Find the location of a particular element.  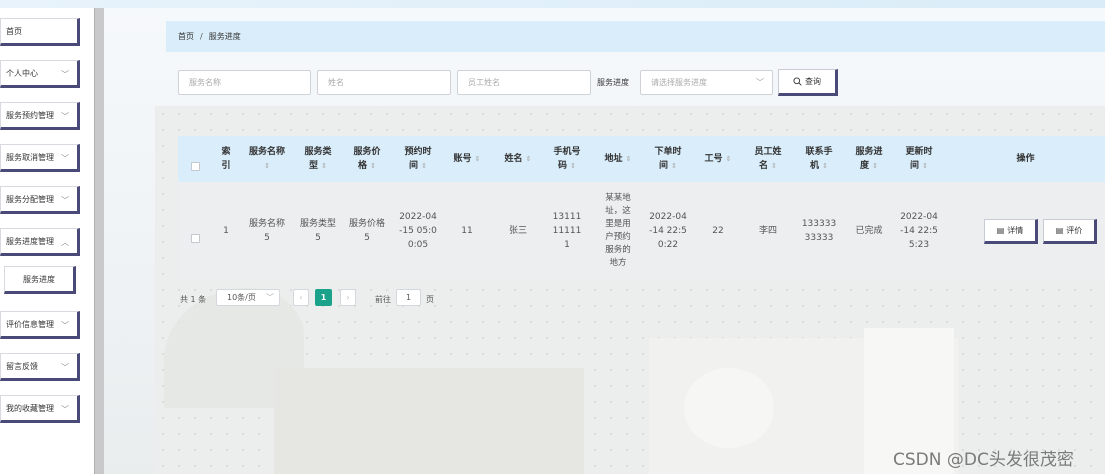

sidebar-item-booking-management: 服务预约管理 ﹀ is located at coordinates (40, 116).